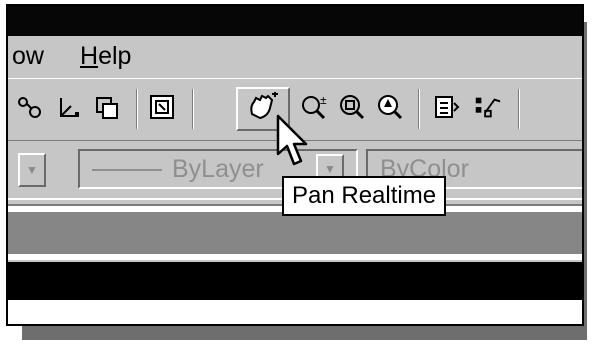 Image resolution: width=595 pixels, height=344 pixels. What do you see at coordinates (353, 108) in the screenshot?
I see `zoom-window-icon` at bounding box center [353, 108].